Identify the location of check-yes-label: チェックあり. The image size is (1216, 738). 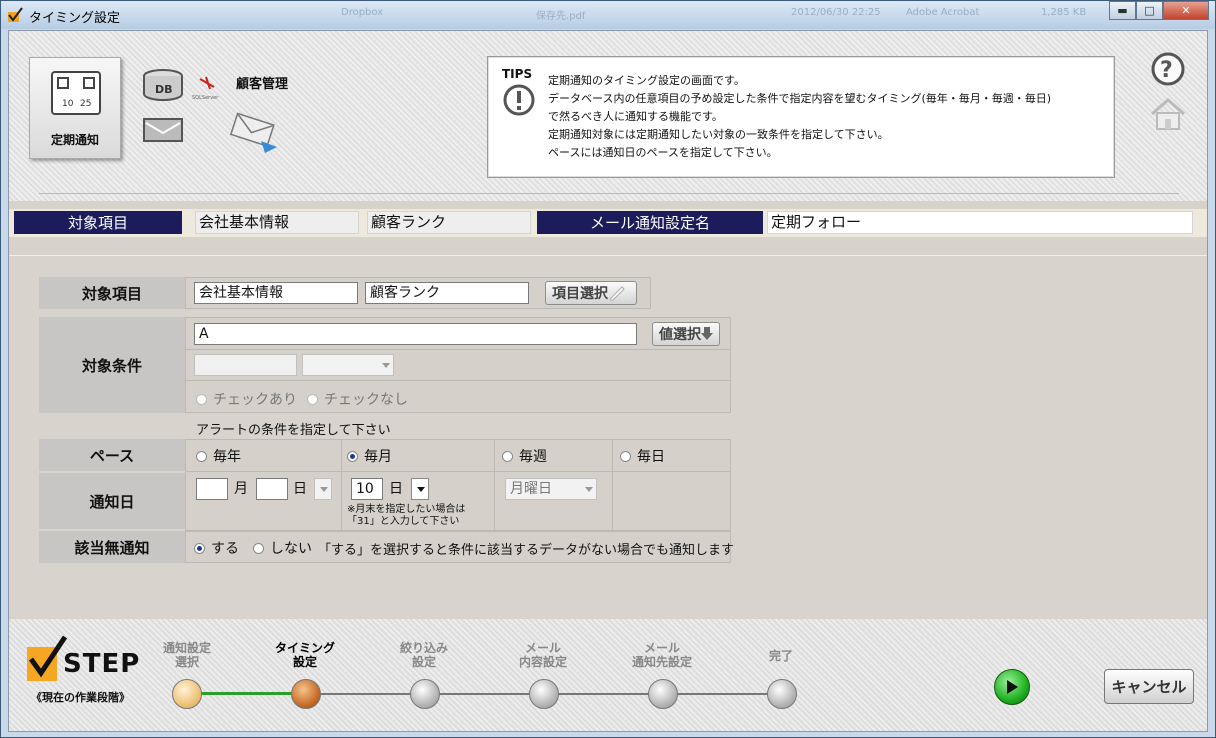
(255, 400).